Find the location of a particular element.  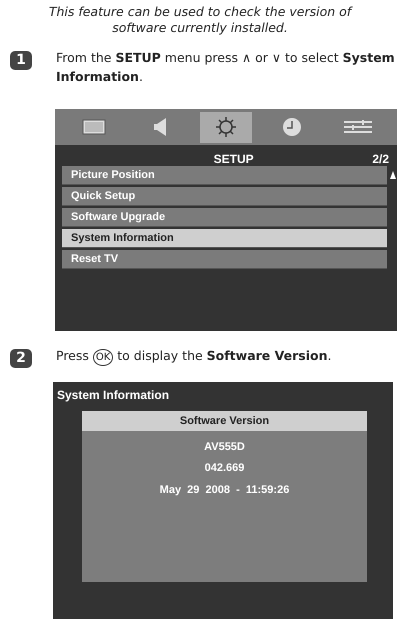

screen-icon is located at coordinates (94, 127).